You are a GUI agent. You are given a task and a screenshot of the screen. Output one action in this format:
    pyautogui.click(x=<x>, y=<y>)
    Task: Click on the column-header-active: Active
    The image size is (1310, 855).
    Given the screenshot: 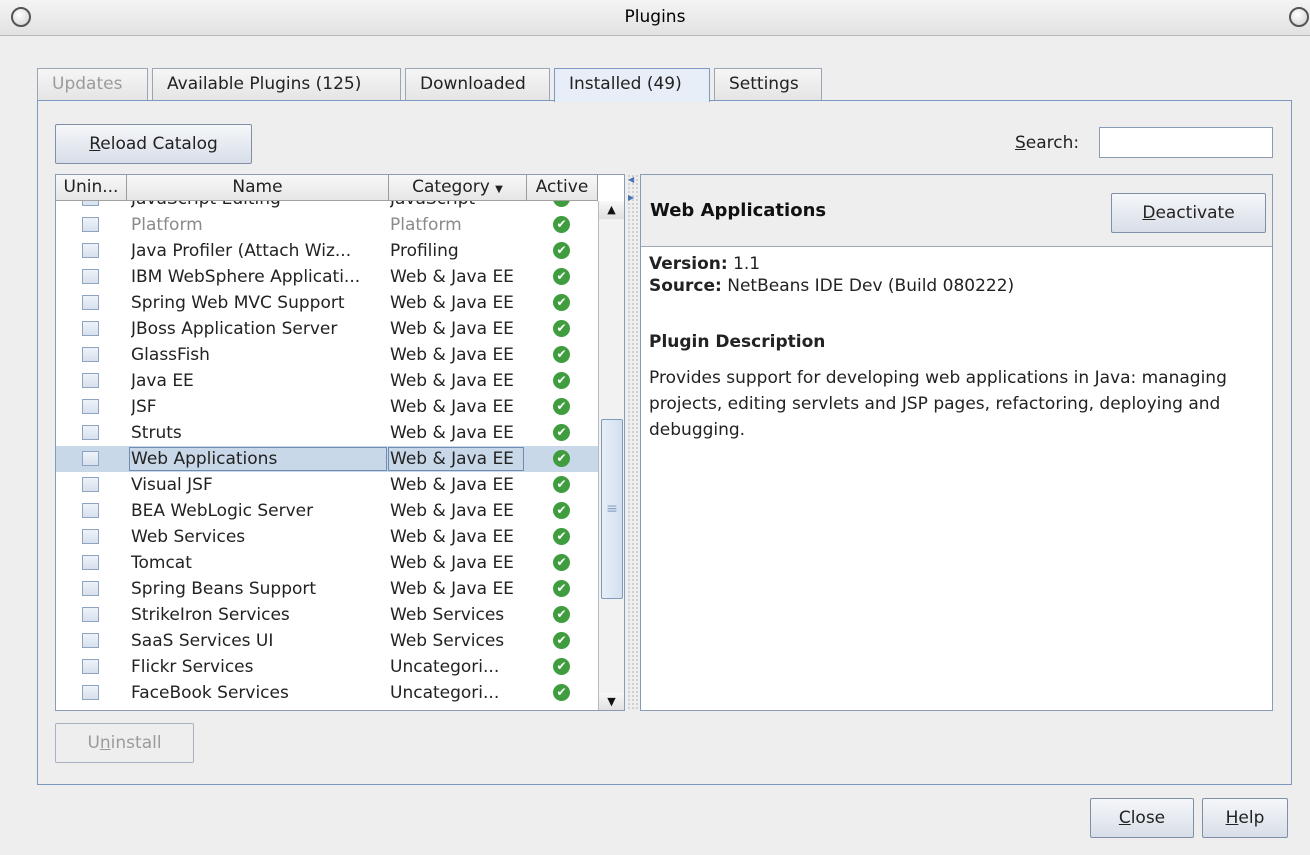 What is the action you would take?
    pyautogui.click(x=562, y=188)
    